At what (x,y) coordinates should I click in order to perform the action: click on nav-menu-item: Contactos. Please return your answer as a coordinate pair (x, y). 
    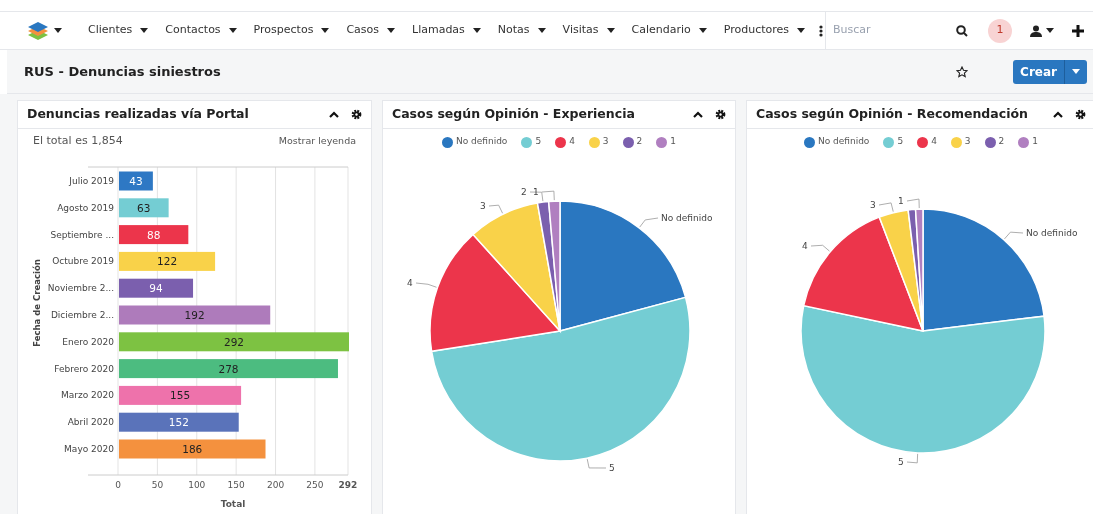
    Looking at the image, I should click on (201, 30).